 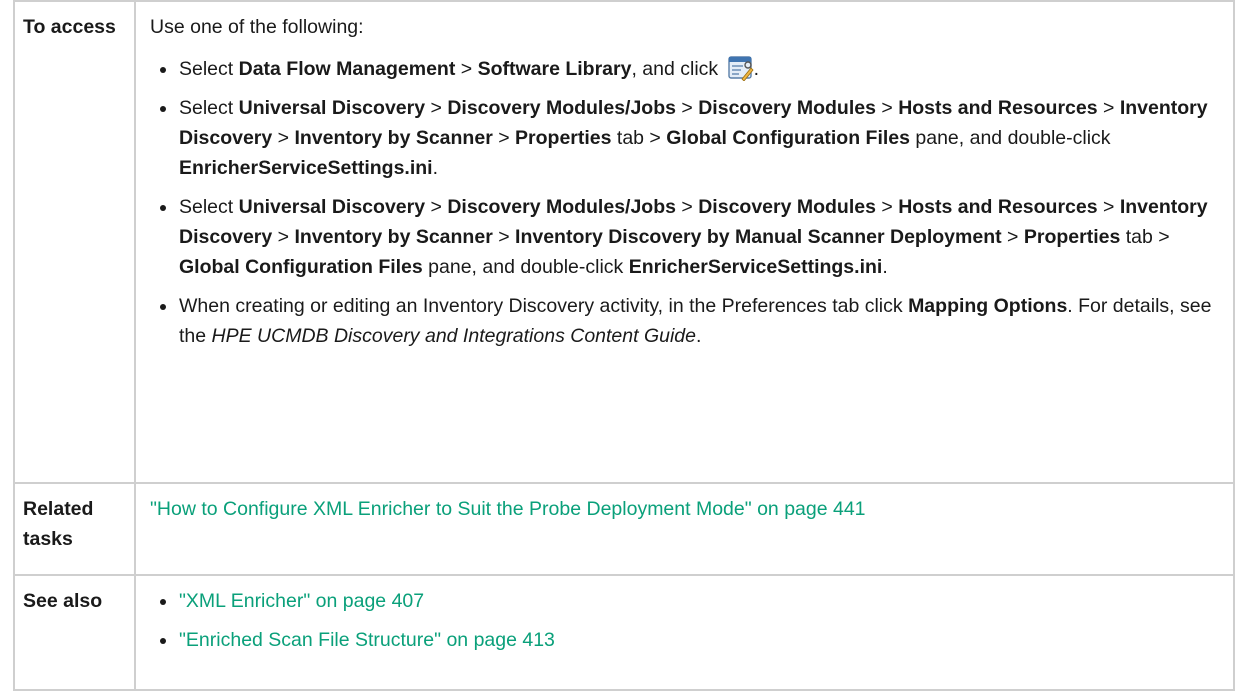 What do you see at coordinates (689, 601) in the screenshot?
I see `see-also-item: "XML Enricher" on page 407` at bounding box center [689, 601].